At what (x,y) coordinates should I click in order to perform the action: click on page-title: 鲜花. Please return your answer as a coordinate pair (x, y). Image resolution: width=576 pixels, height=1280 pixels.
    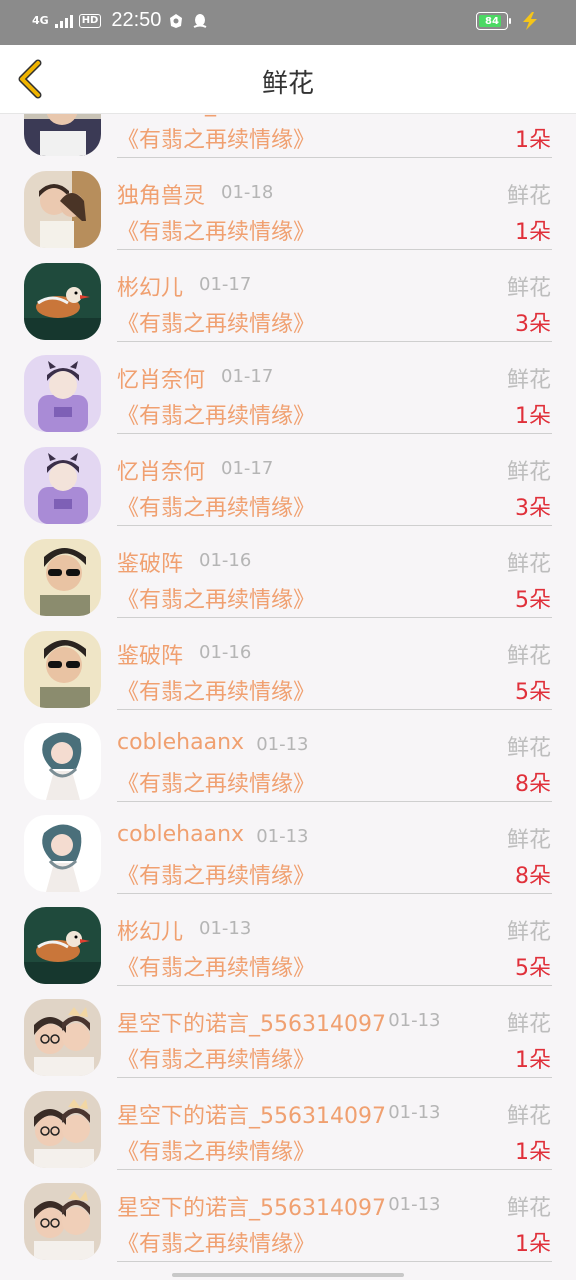
    Looking at the image, I should click on (287, 84).